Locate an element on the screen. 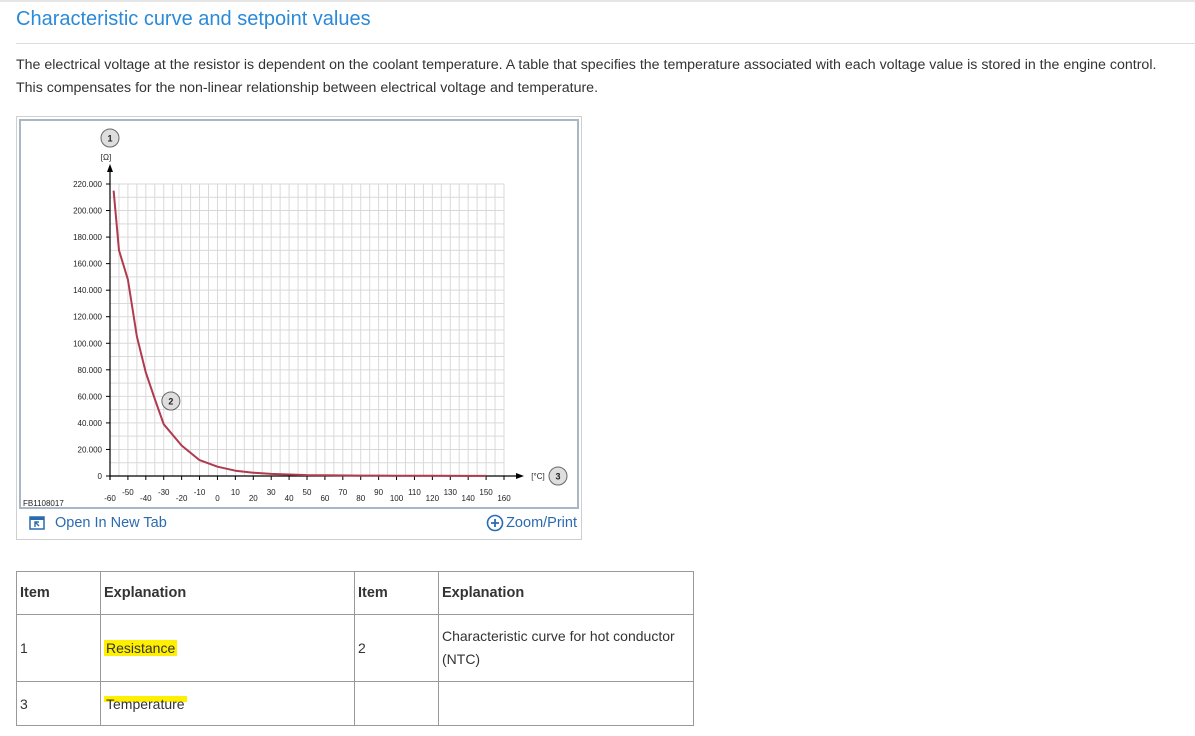  highlighted-text: Resistance is located at coordinates (141, 648).